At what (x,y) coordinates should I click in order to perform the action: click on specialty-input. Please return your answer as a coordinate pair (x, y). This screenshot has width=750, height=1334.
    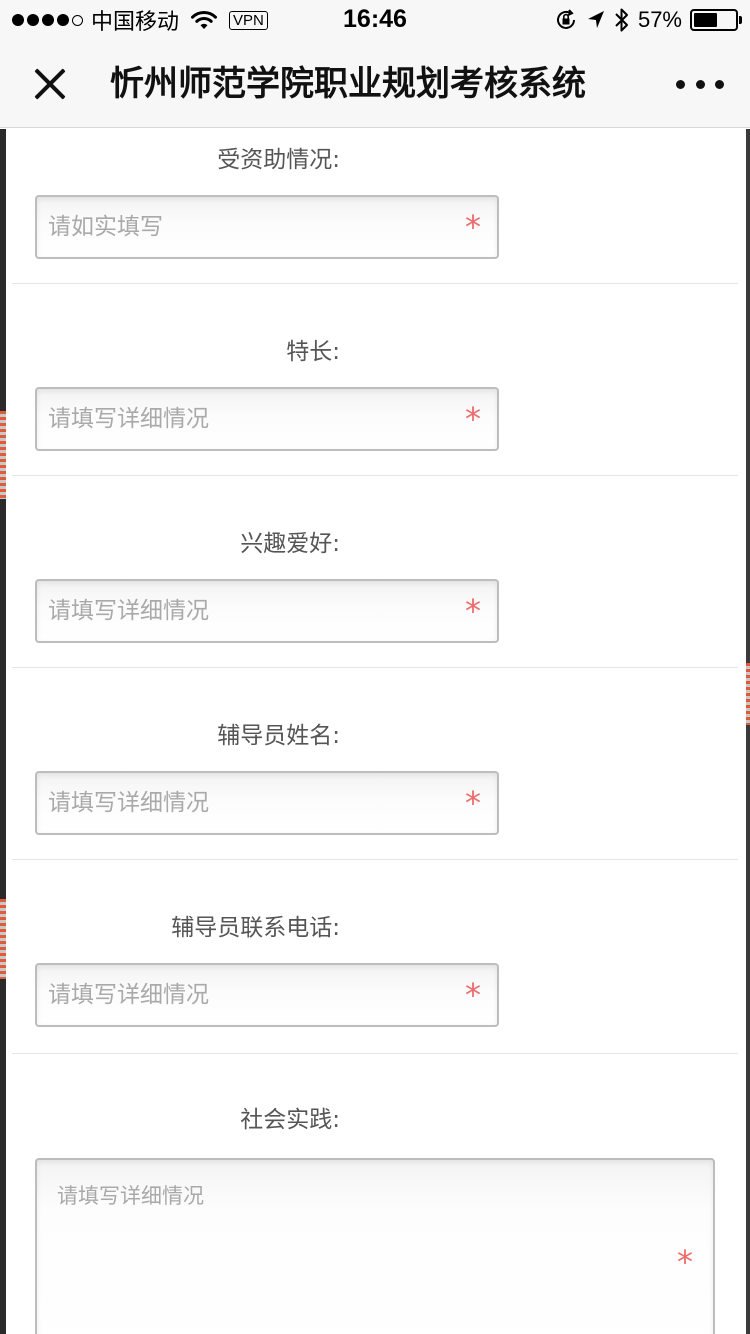
    Looking at the image, I should click on (242, 419).